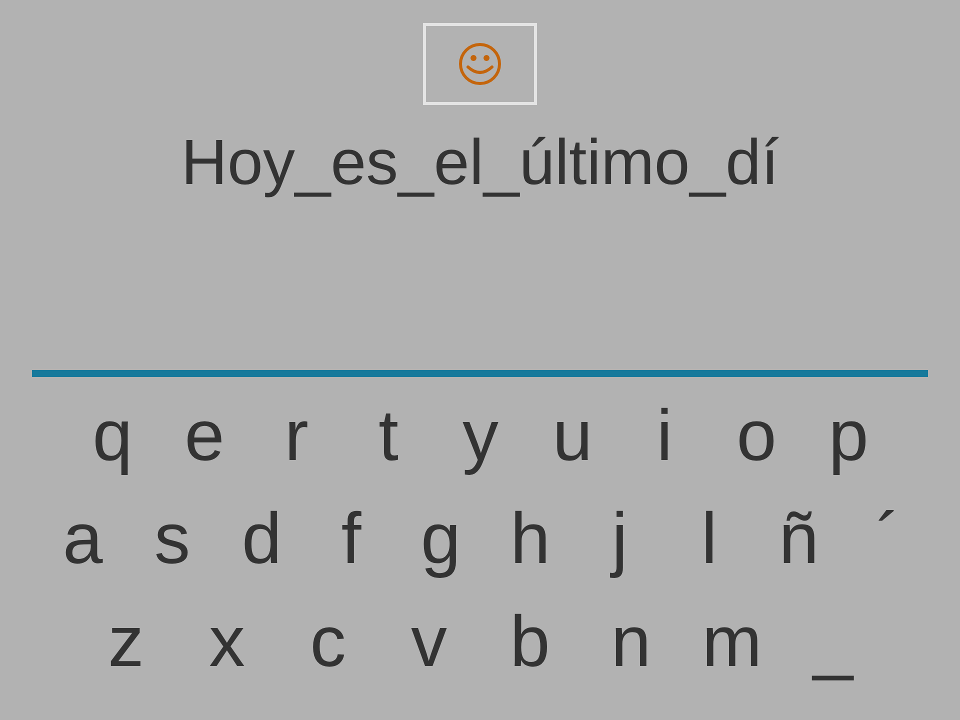 This screenshot has height=720, width=960. Describe the element at coordinates (732, 642) in the screenshot. I see `letter-key: m` at that location.